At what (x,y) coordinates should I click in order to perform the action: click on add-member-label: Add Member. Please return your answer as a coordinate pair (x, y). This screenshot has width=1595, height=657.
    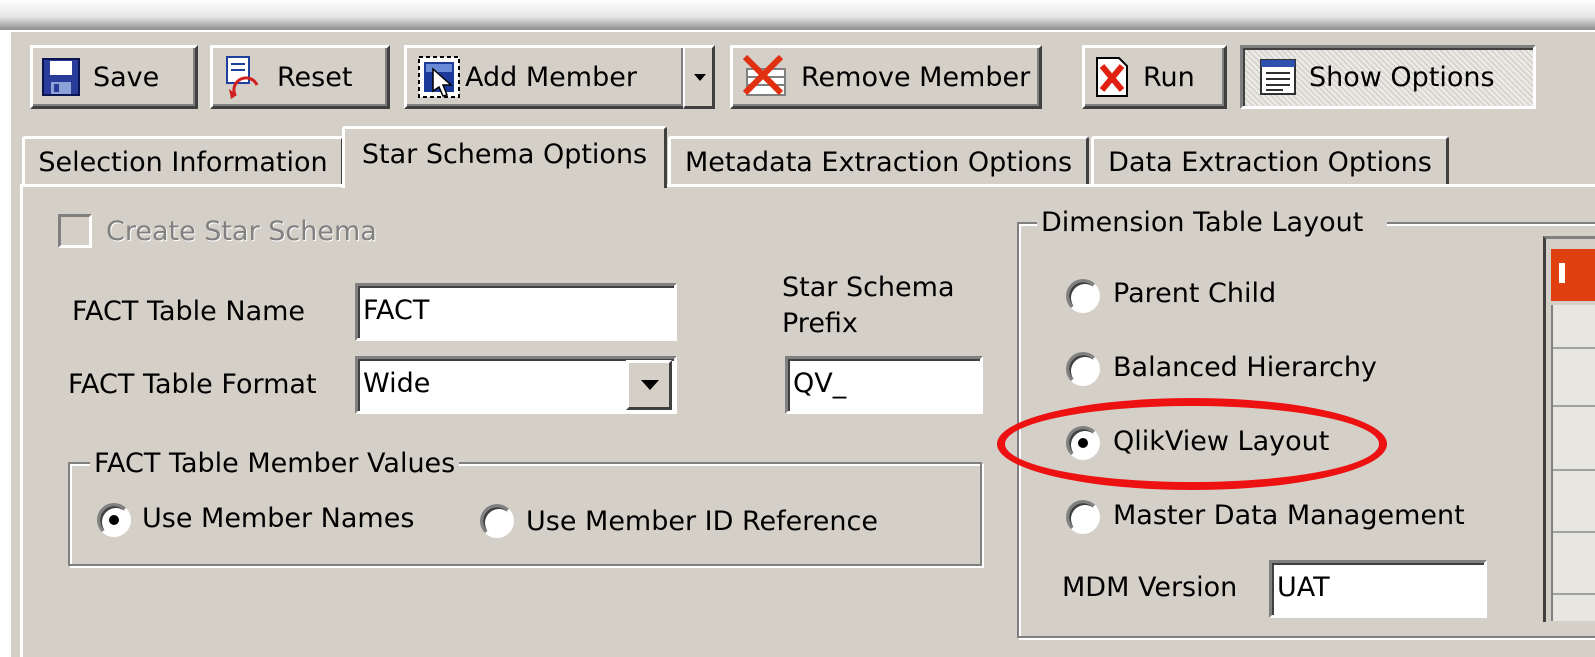
    Looking at the image, I should click on (551, 77).